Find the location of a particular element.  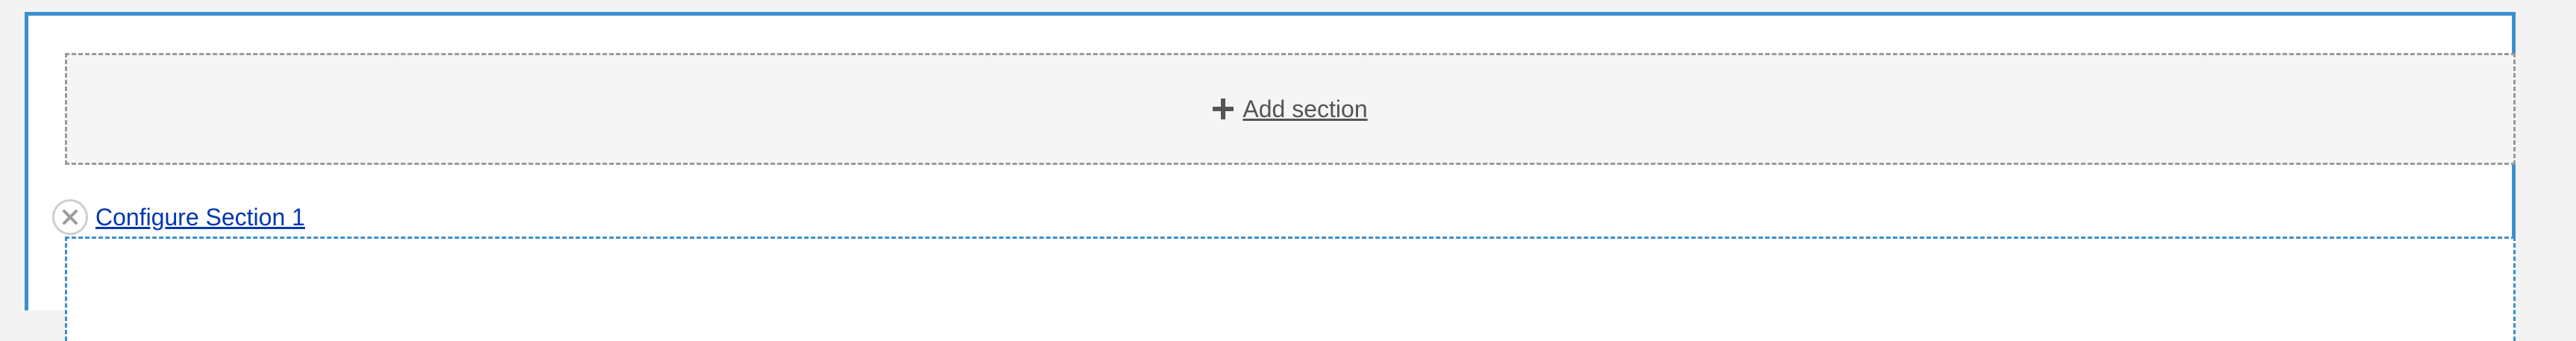

add-section-link: Add section is located at coordinates (1291, 109).